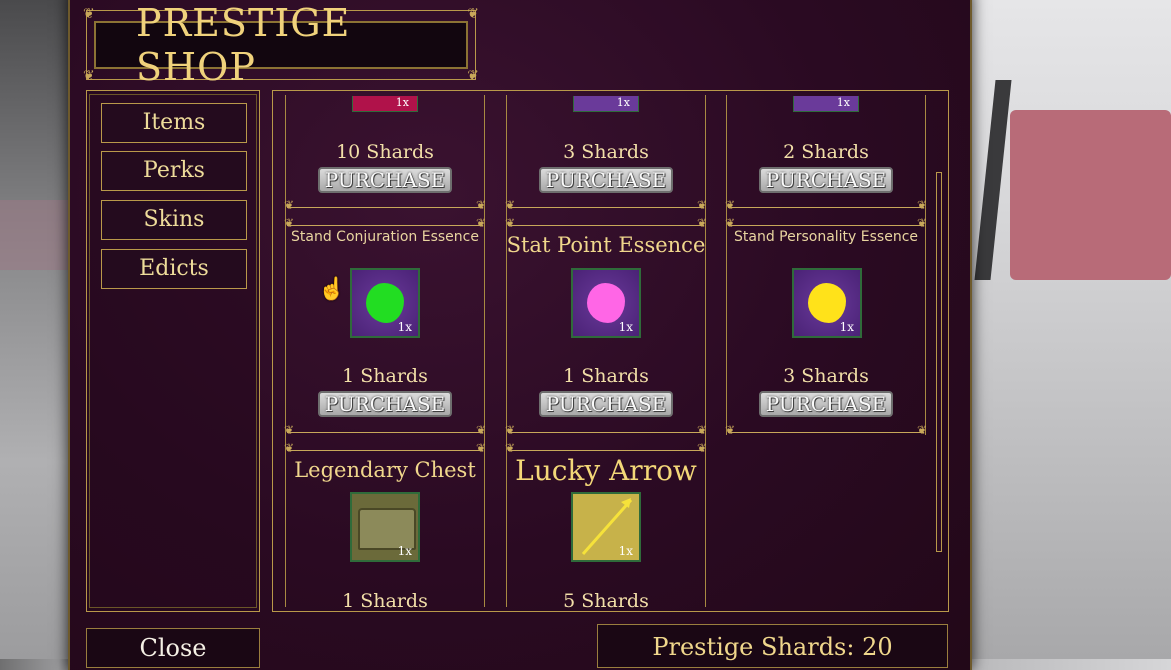 This screenshot has height=670, width=1171. I want to click on prestige-shards-counter: Prestige Shards: 20, so click(772, 646).